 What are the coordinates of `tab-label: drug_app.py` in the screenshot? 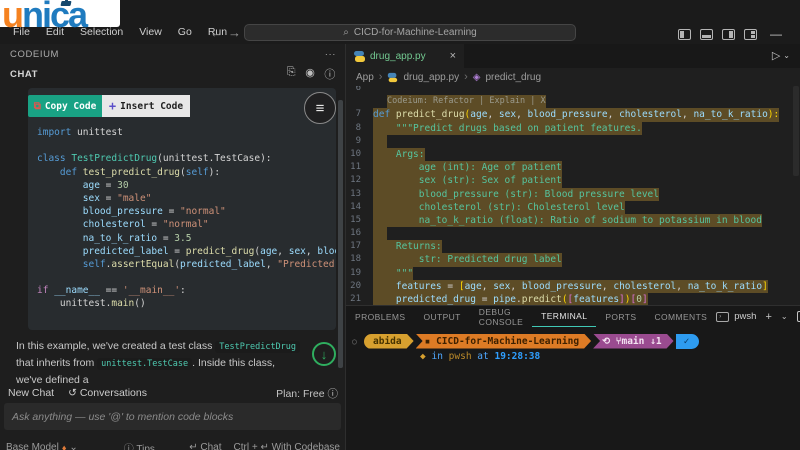 It's located at (398, 56).